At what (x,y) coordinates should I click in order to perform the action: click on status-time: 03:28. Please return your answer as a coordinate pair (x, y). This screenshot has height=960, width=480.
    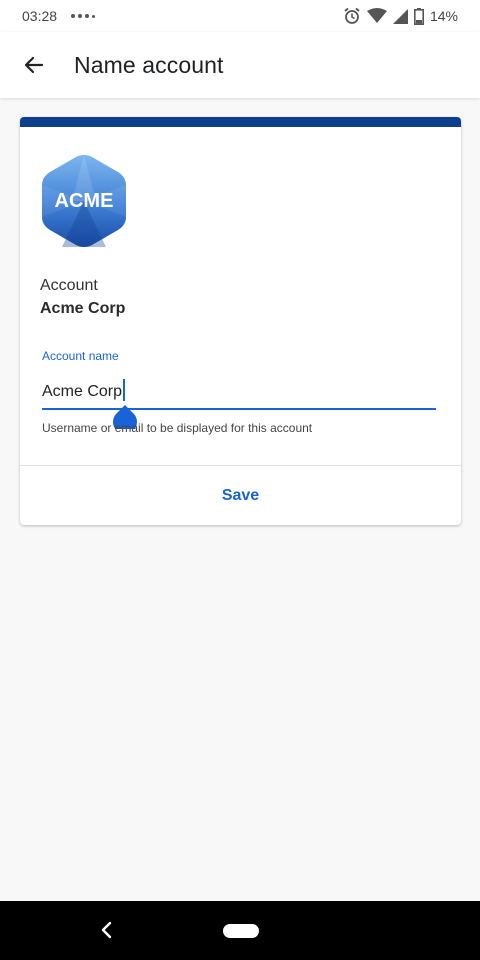
    Looking at the image, I should click on (40, 16).